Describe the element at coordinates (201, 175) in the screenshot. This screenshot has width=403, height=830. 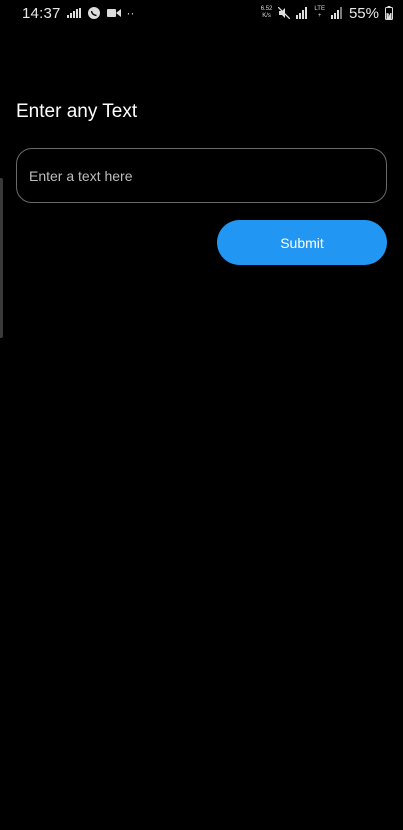
I see `text-input-field` at that location.